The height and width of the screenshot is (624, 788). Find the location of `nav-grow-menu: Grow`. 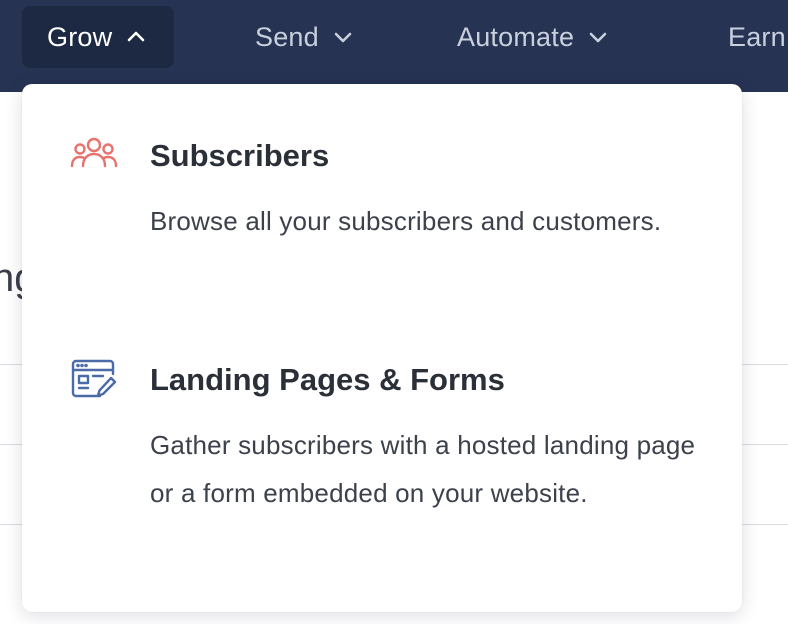

nav-grow-menu: Grow is located at coordinates (98, 37).